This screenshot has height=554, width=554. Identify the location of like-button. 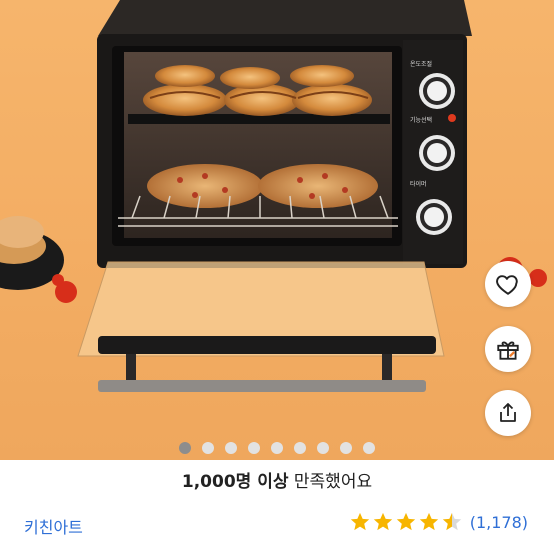
(508, 284).